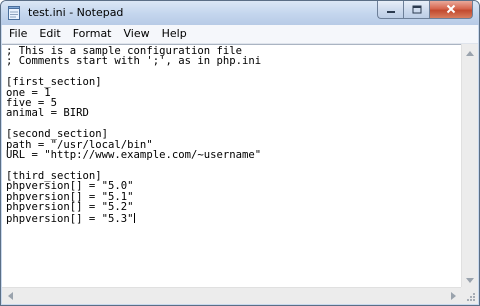 The image size is (480, 306). I want to click on scroll-up-button, so click(470, 52).